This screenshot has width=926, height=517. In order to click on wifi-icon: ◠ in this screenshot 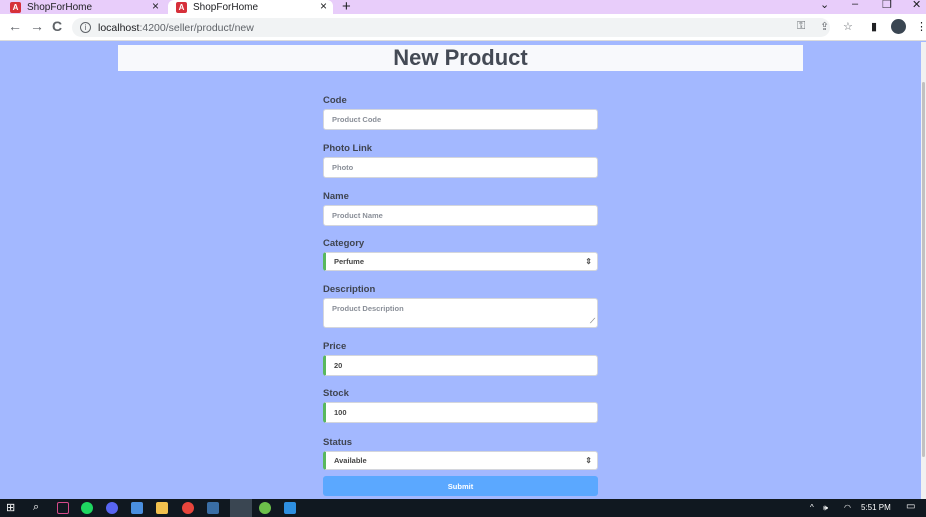, I will do `click(847, 507)`.